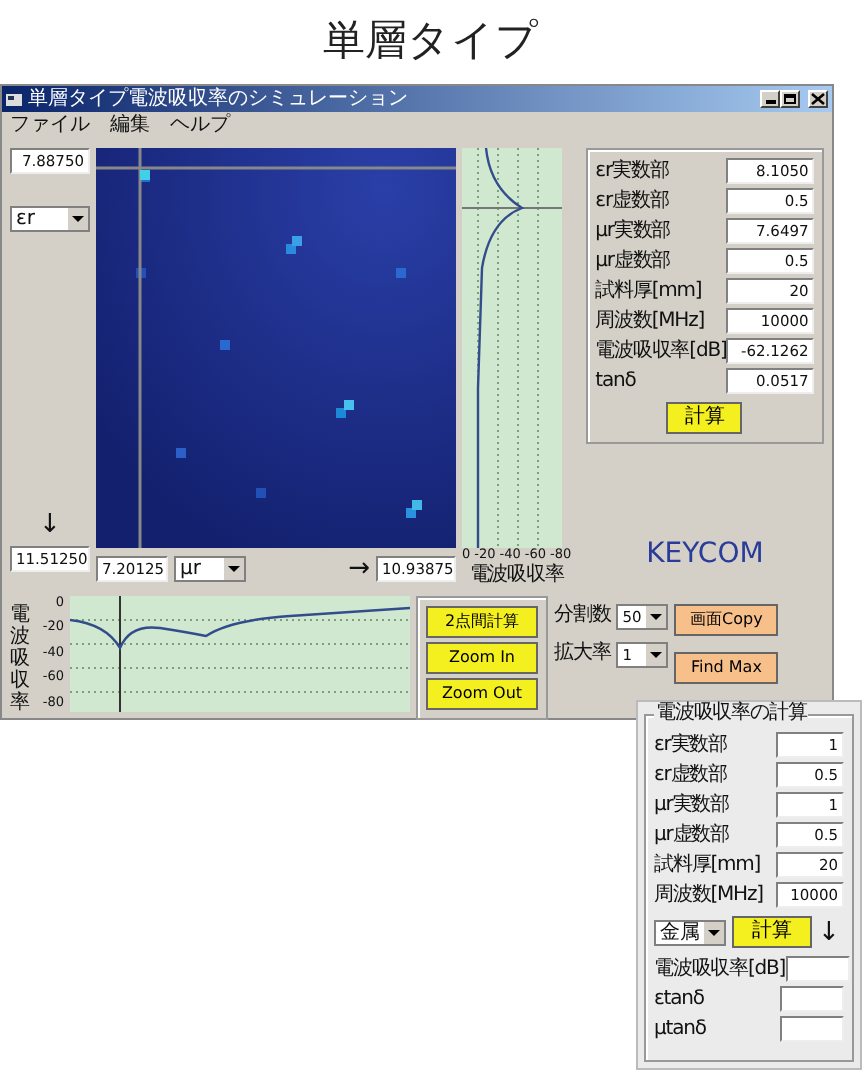 This screenshot has width=862, height=1070. Describe the element at coordinates (50, 126) in the screenshot. I see `menu-item: ファイル` at that location.